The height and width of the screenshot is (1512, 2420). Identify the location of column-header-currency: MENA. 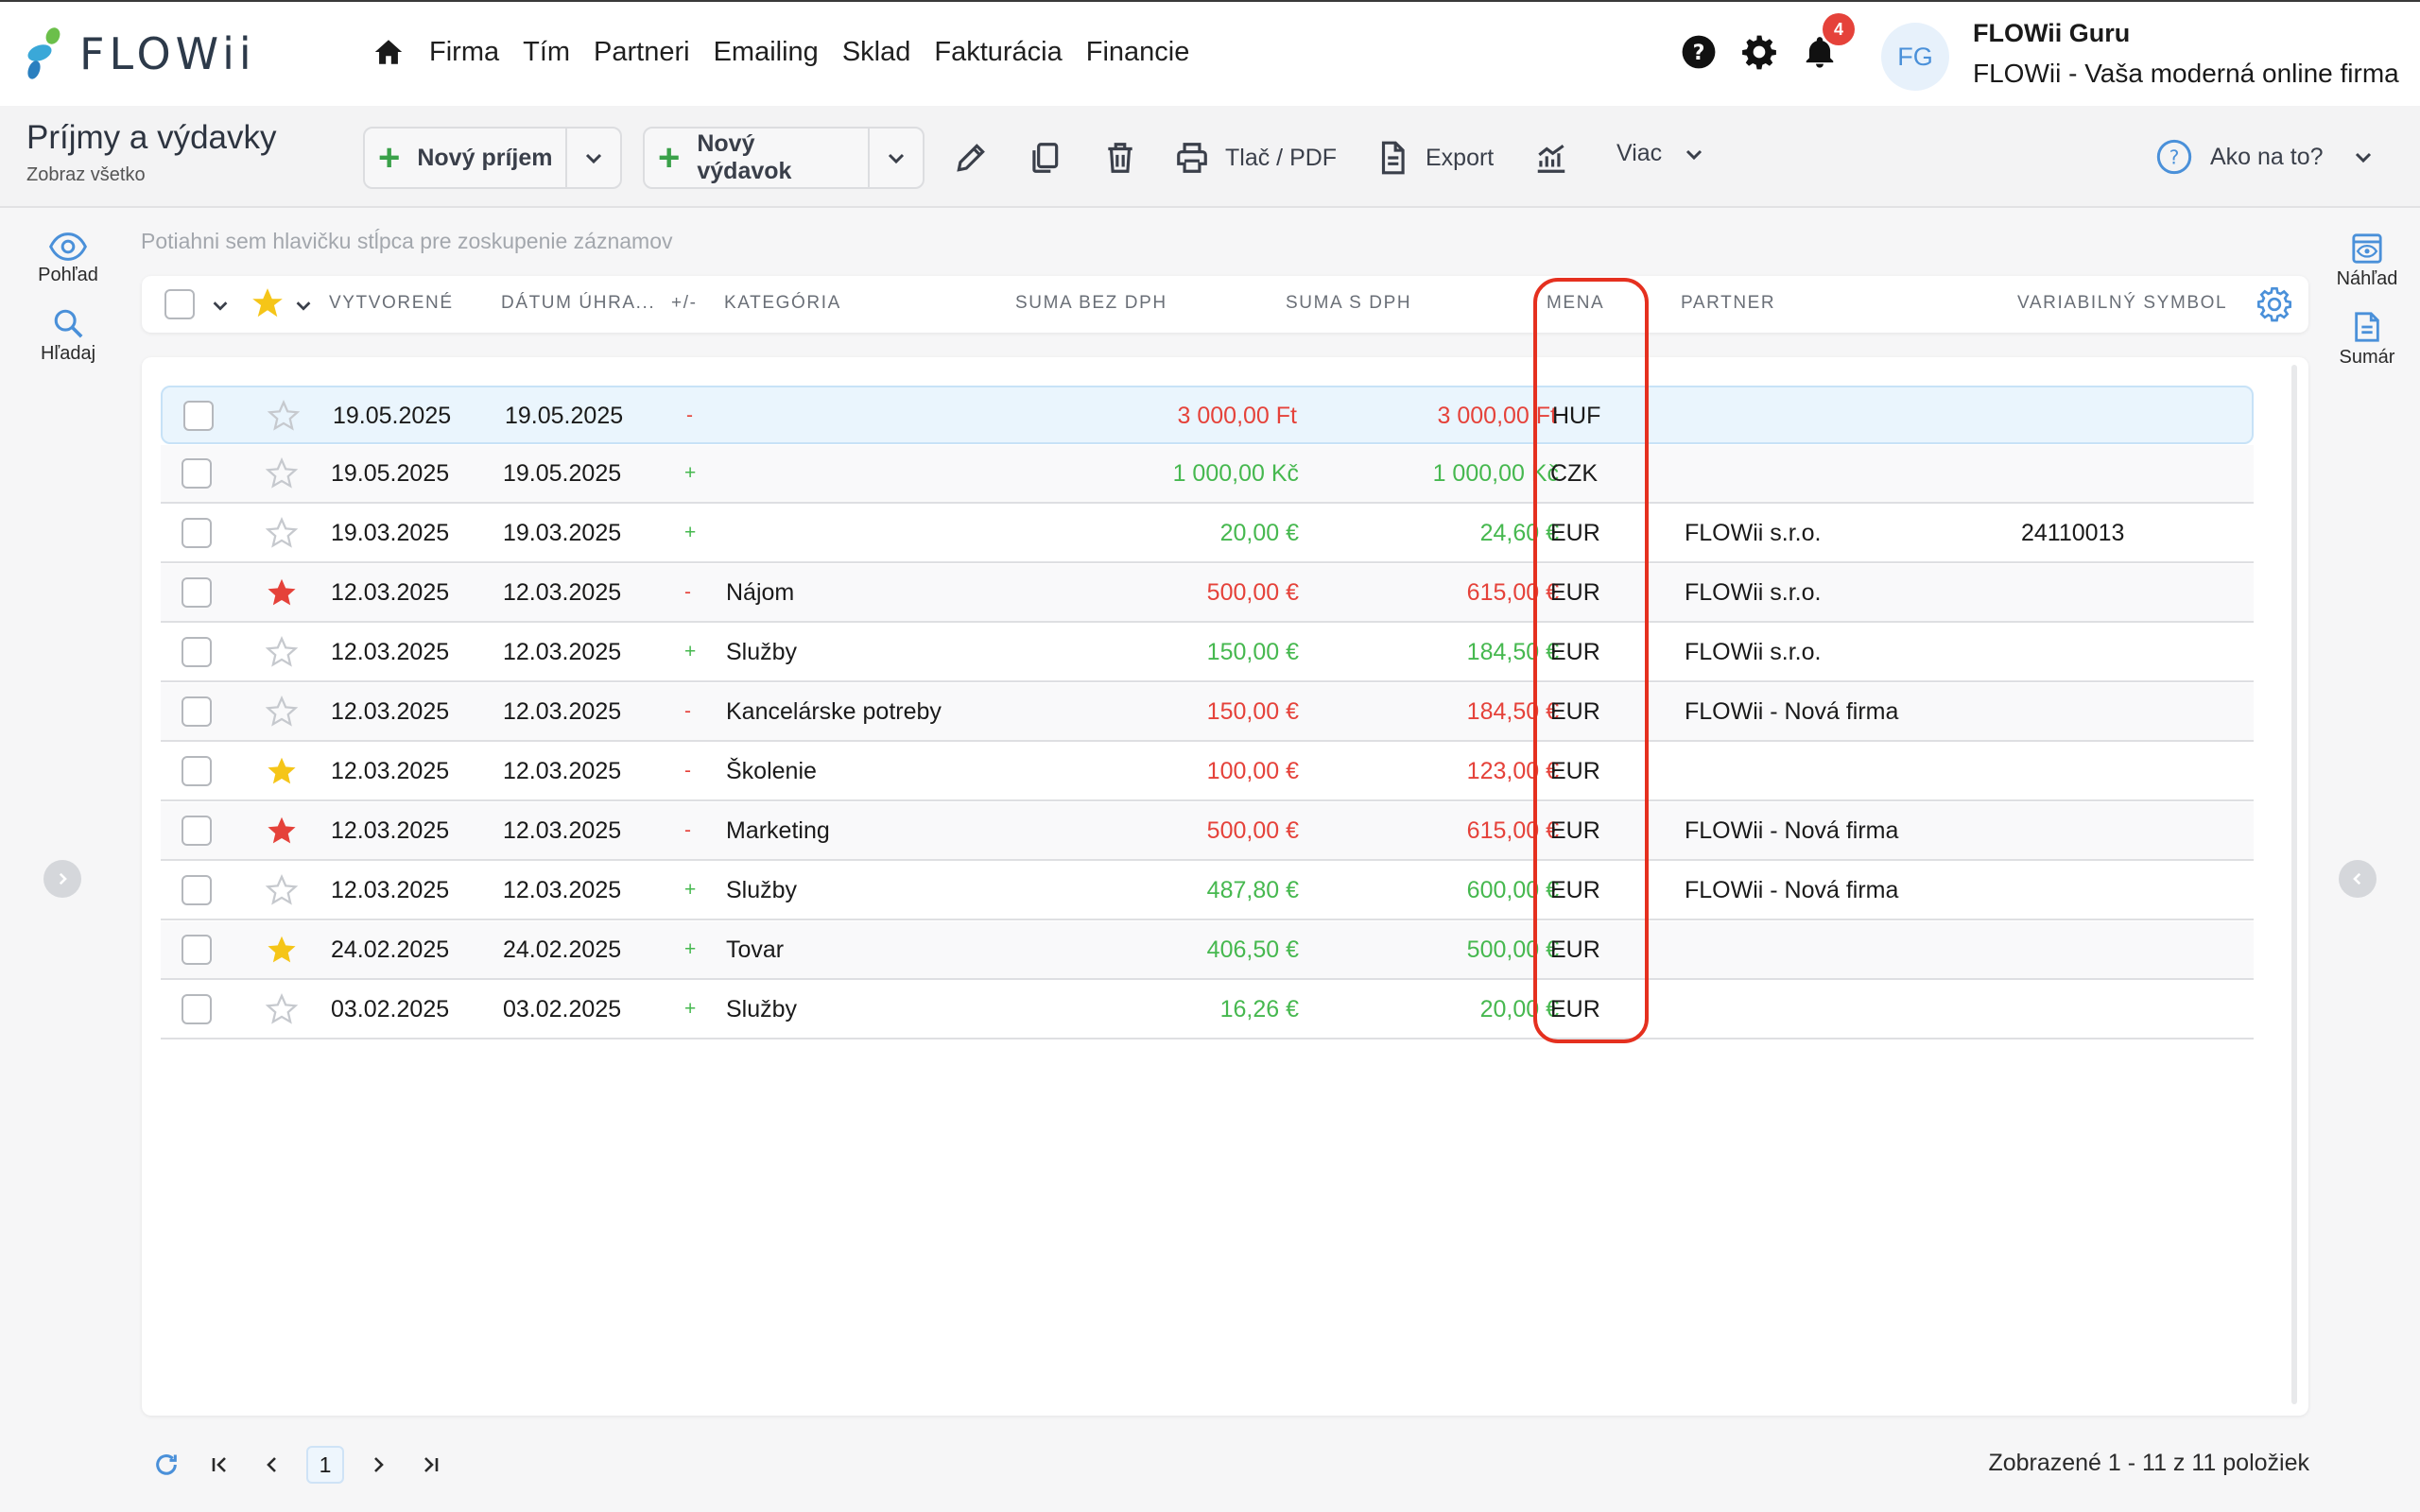
(1575, 303).